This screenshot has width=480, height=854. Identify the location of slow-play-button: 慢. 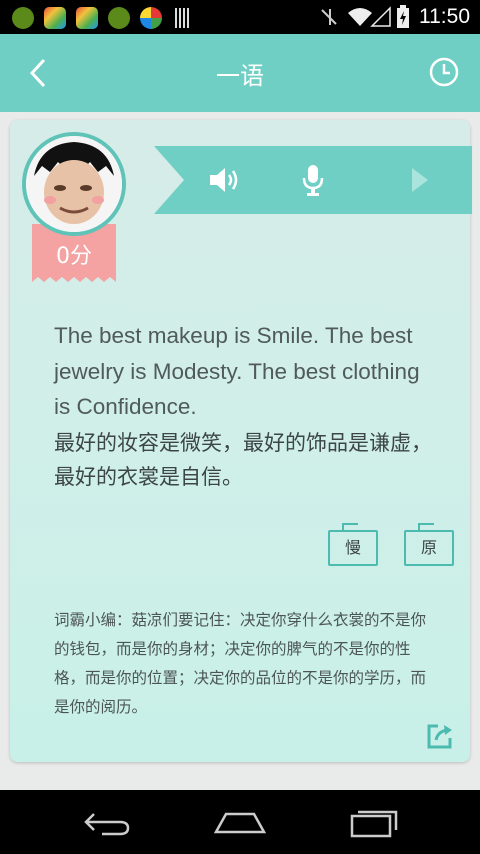
(353, 544).